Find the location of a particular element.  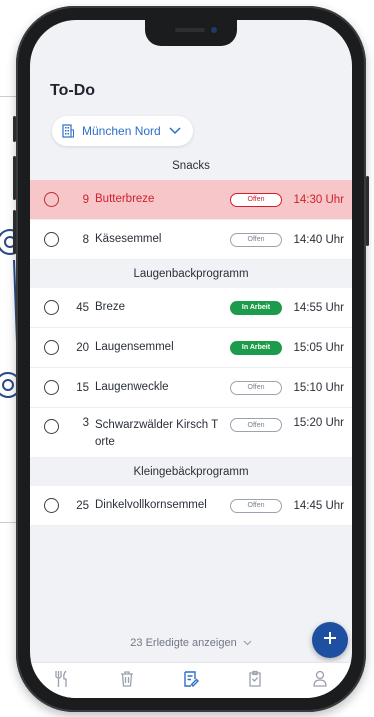

item-name: Laugenweckle is located at coordinates (132, 387).